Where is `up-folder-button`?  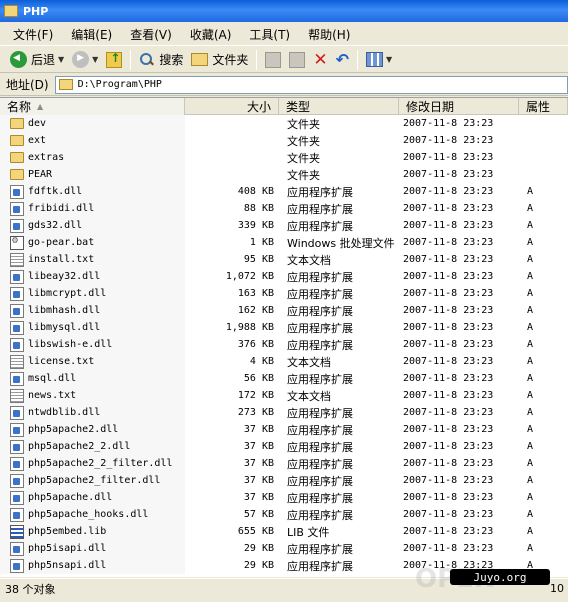
up-folder-button is located at coordinates (114, 60).